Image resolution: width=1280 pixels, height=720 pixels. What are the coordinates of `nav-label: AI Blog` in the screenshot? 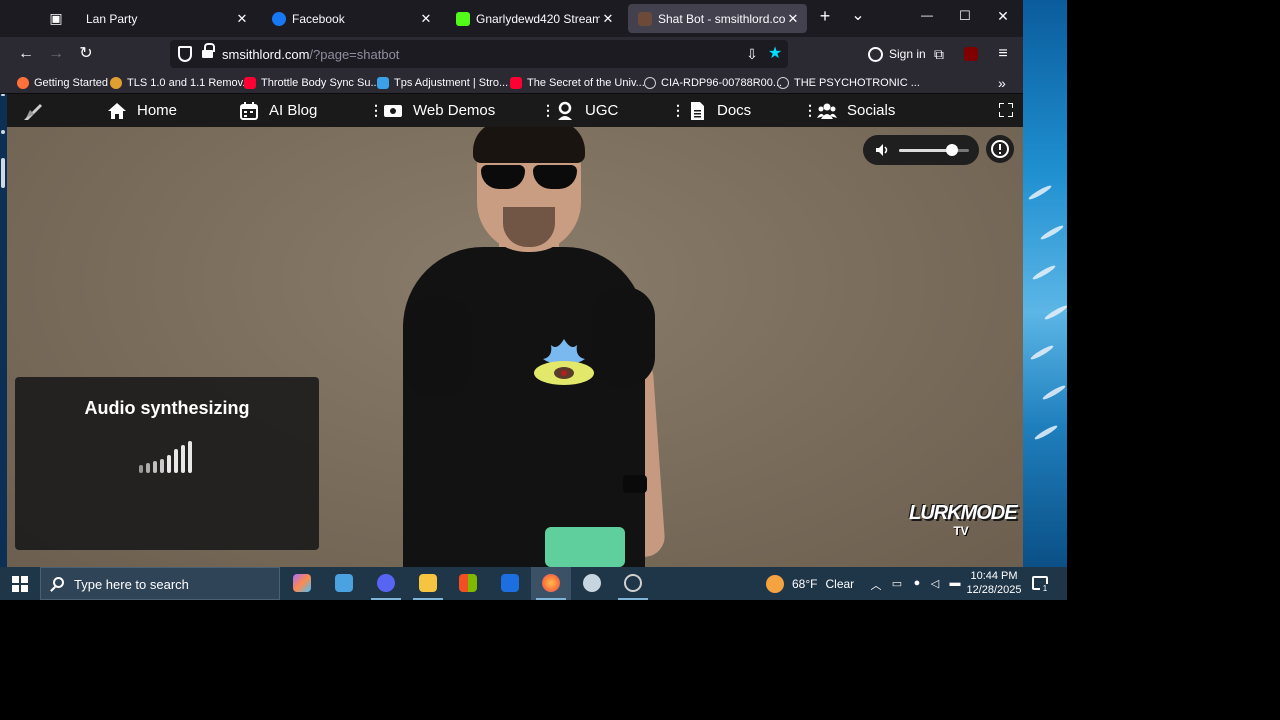 It's located at (293, 110).